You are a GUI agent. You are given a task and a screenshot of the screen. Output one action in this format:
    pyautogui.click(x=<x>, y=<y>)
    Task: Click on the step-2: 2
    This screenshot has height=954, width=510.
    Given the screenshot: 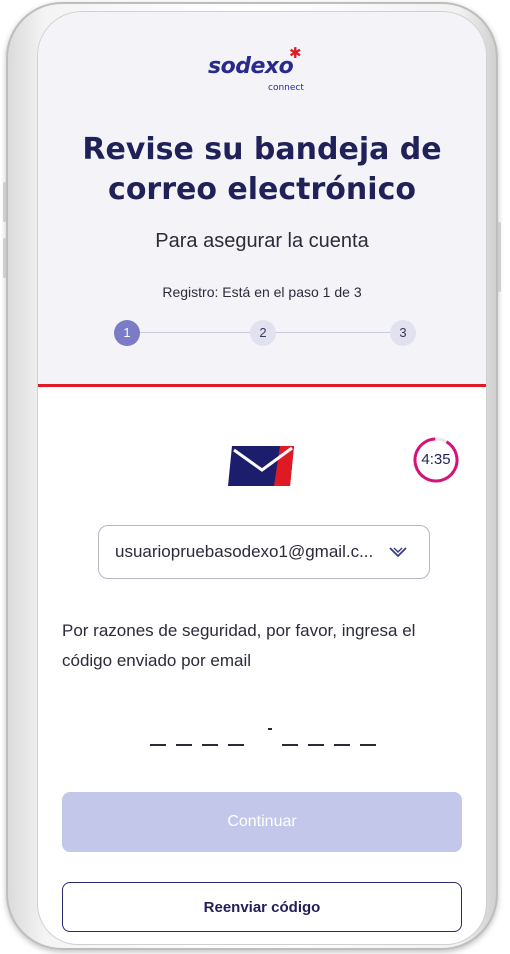 What is the action you would take?
    pyautogui.click(x=263, y=333)
    